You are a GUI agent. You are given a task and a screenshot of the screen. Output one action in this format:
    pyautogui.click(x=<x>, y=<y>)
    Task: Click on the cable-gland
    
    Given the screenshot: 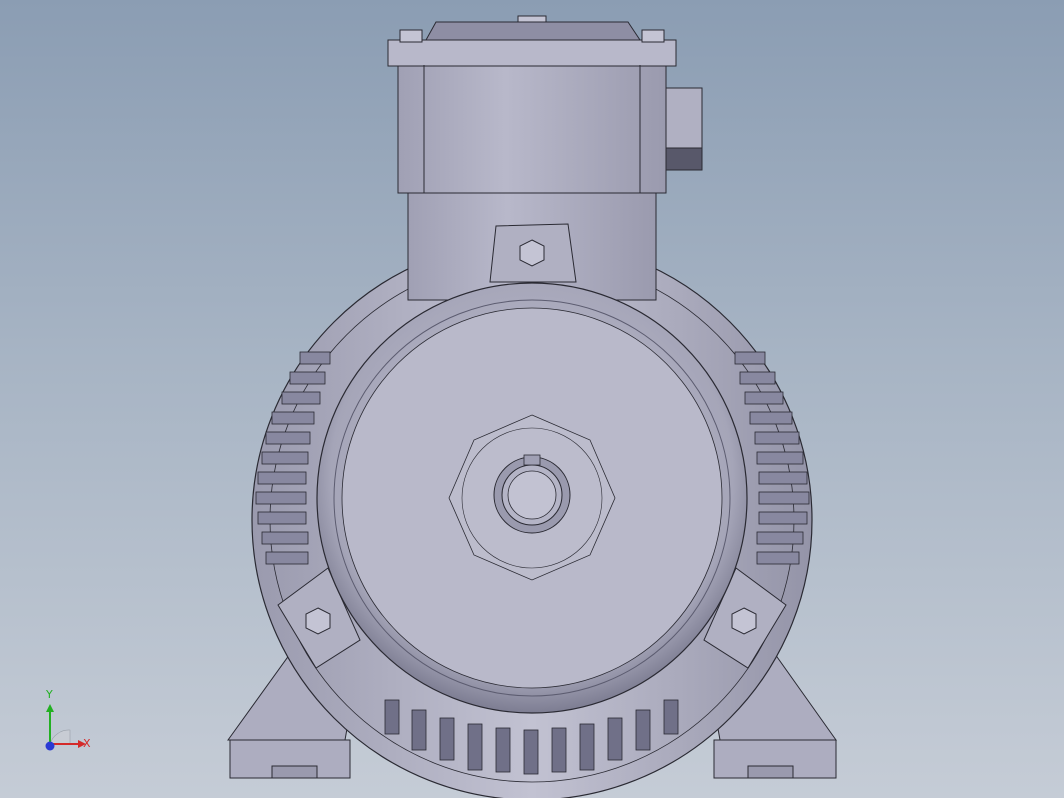 What is the action you would take?
    pyautogui.click(x=684, y=129)
    